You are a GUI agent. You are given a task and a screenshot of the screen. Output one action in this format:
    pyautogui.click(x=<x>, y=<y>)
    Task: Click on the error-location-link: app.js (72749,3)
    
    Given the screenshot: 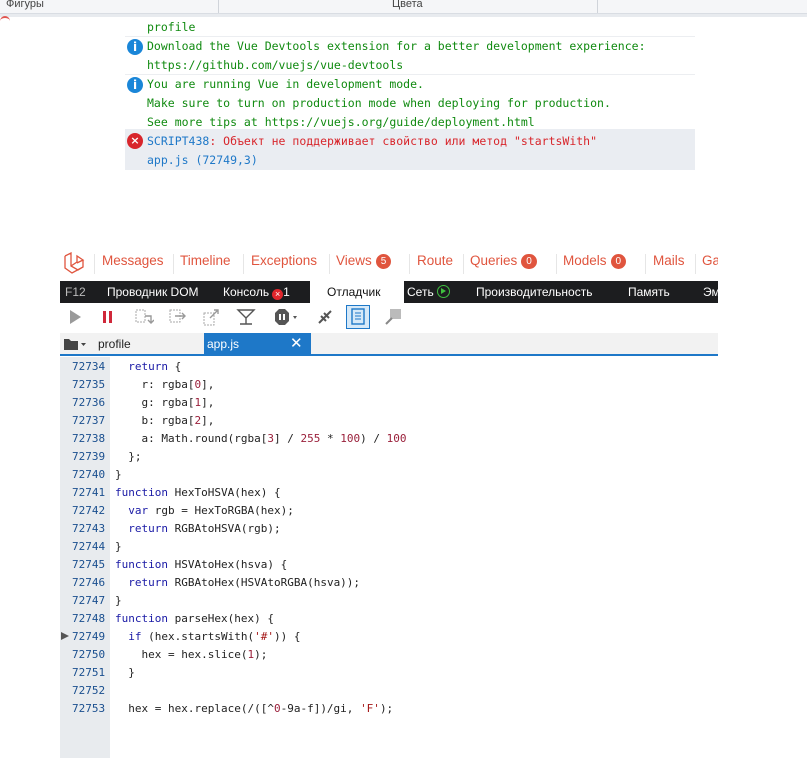 What is the action you would take?
    pyautogui.click(x=202, y=160)
    